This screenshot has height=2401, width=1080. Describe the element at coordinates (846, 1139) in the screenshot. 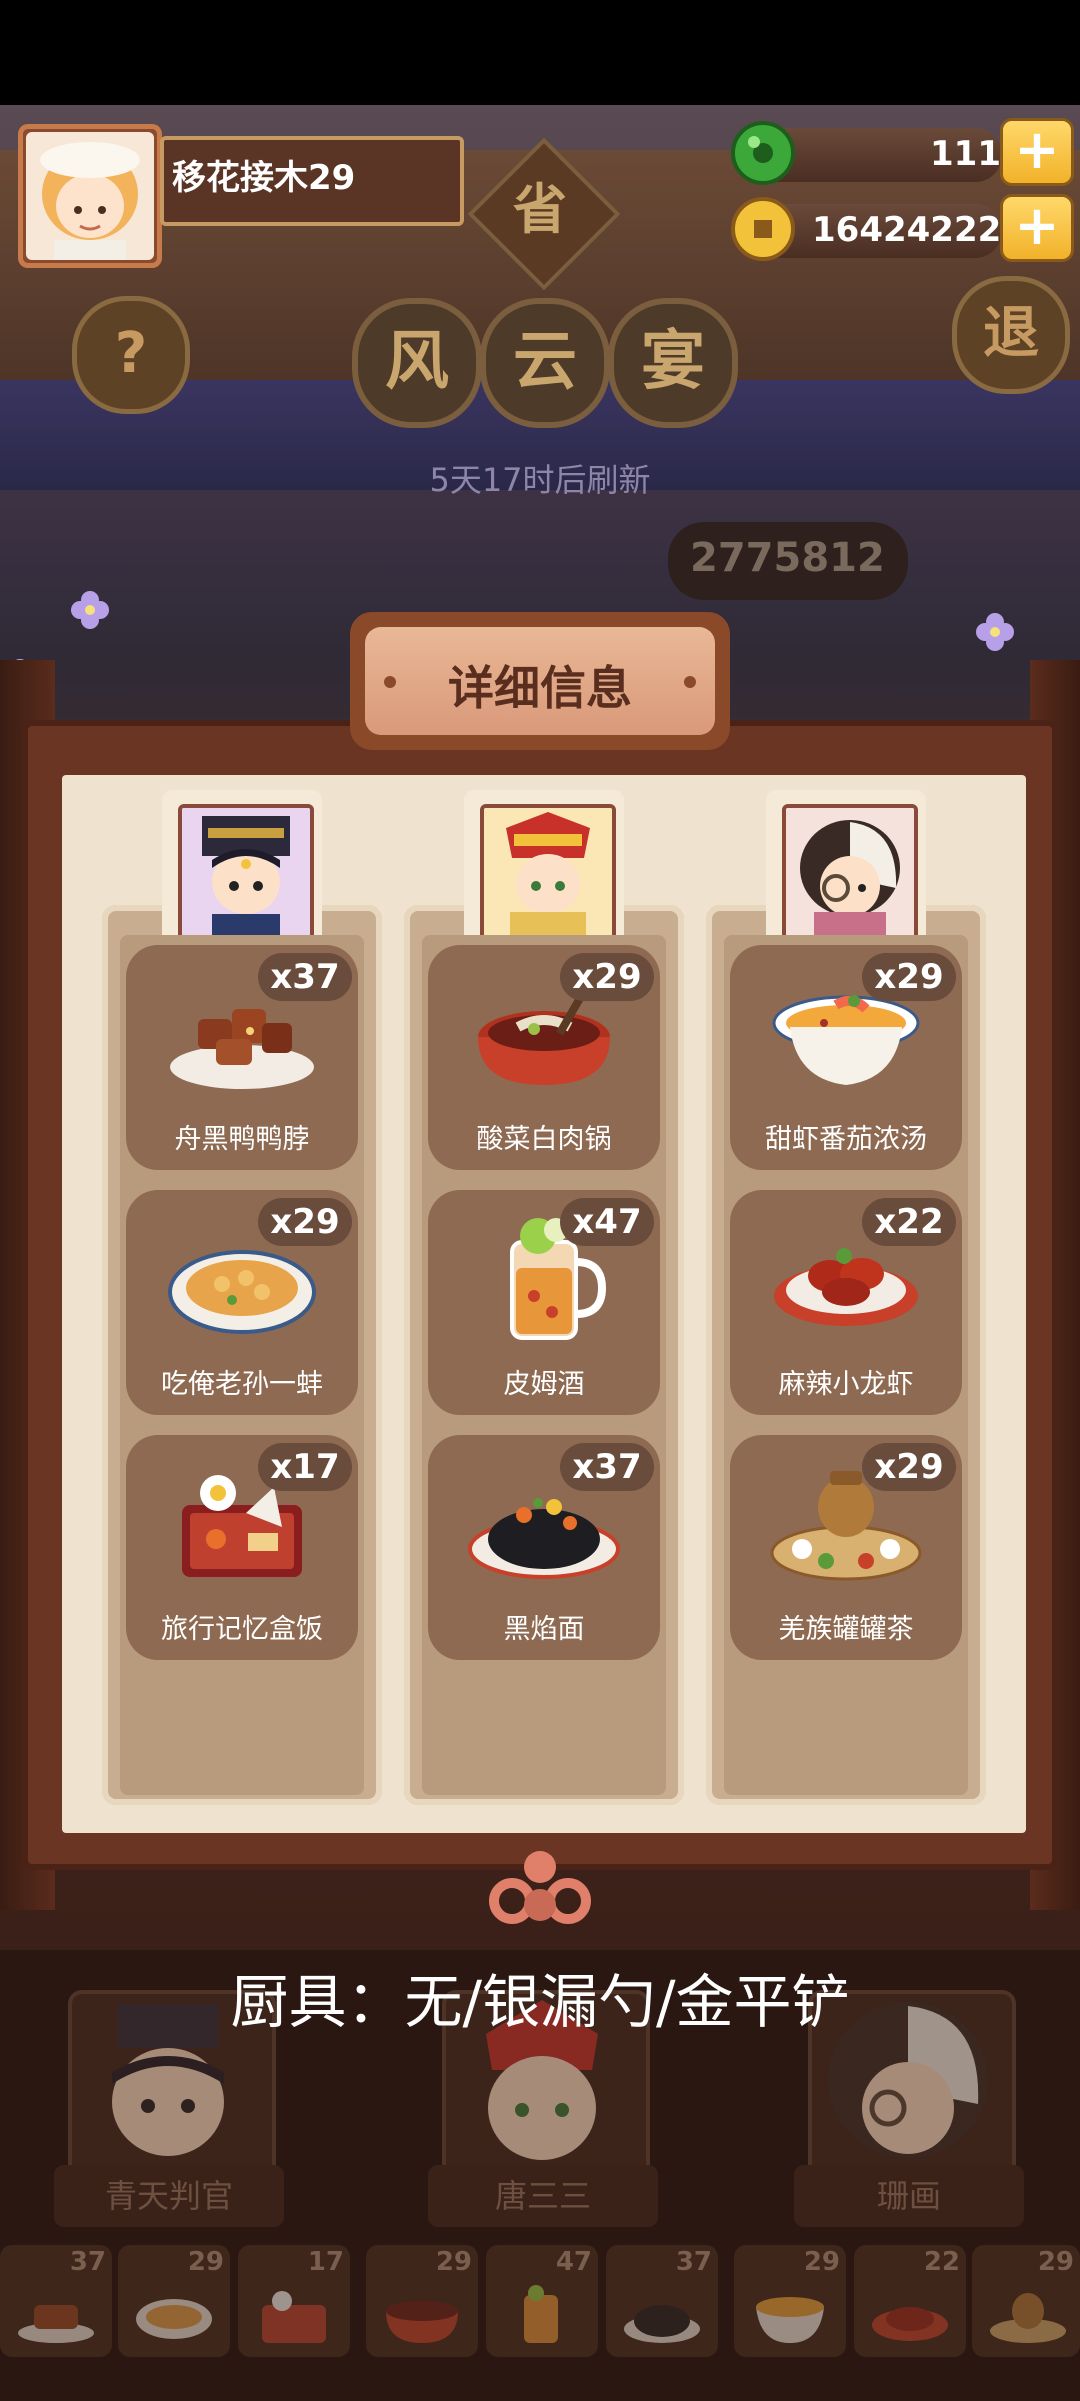

I see `dish-name: 甜虾番茄浓汤` at that location.